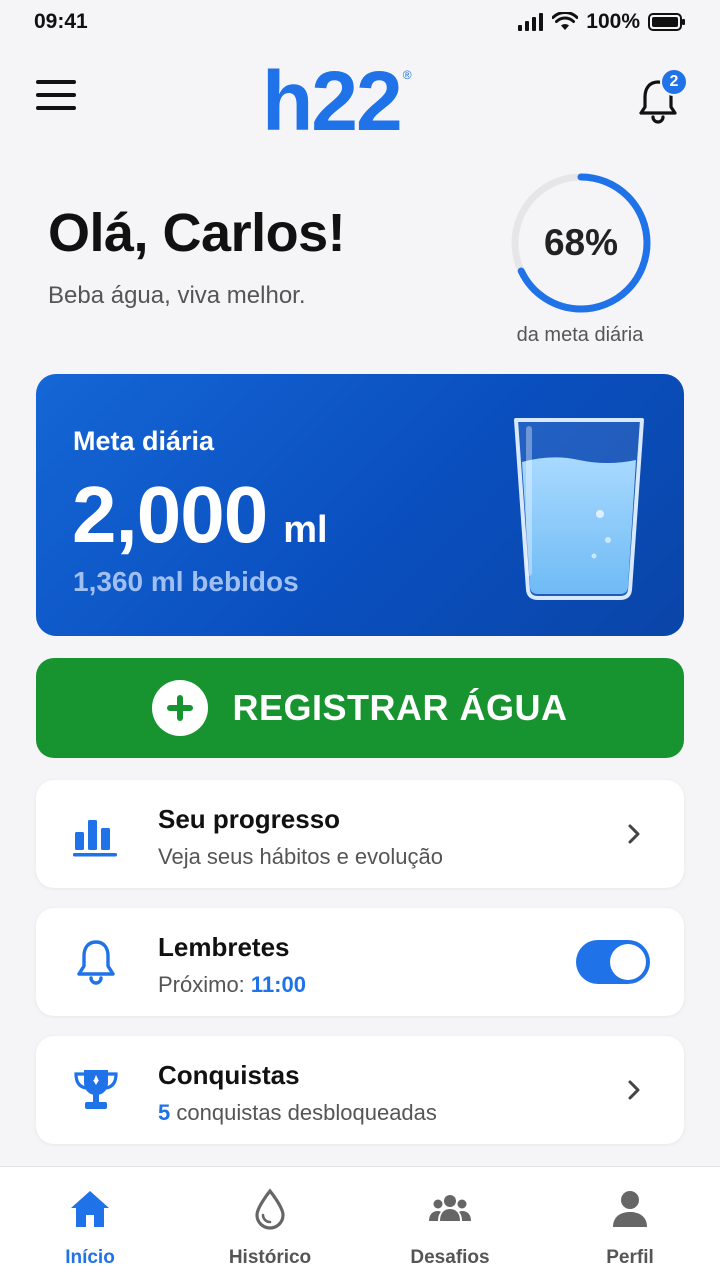  I want to click on tab-inicio: Início, so click(90, 1223).